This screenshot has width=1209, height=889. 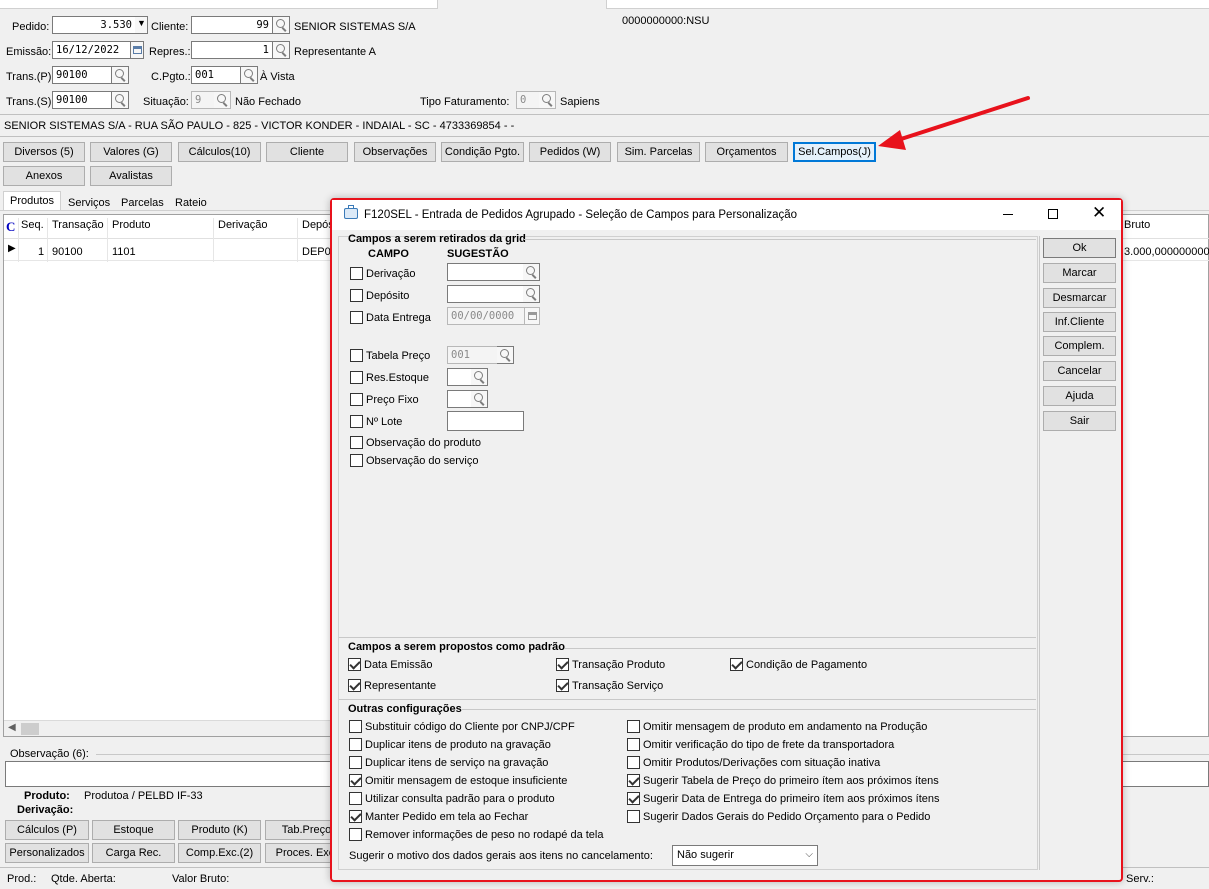 I want to click on emissao-label: Emissão:, so click(x=29, y=52).